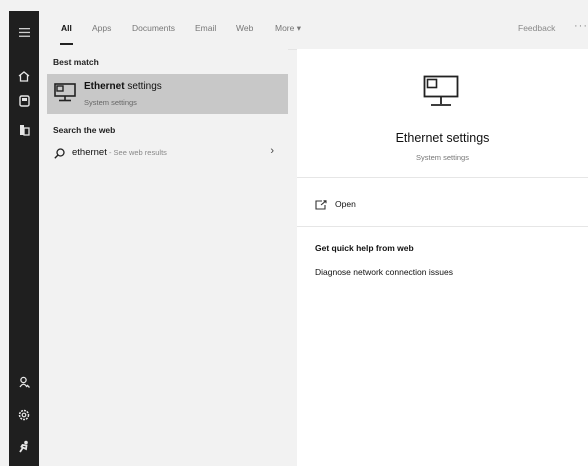 The image size is (588, 466). I want to click on user-icon, so click(24, 382).